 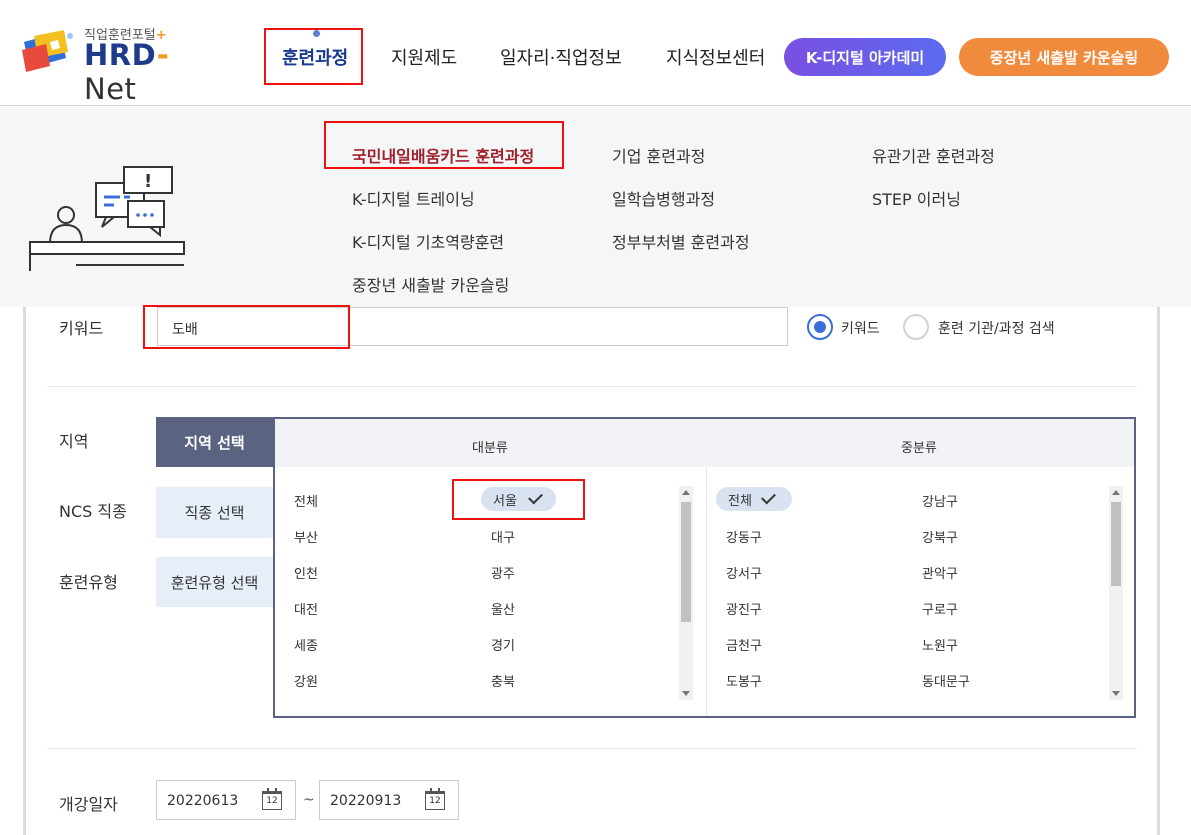 What do you see at coordinates (490, 448) in the screenshot?
I see `major-category-header: 대분류` at bounding box center [490, 448].